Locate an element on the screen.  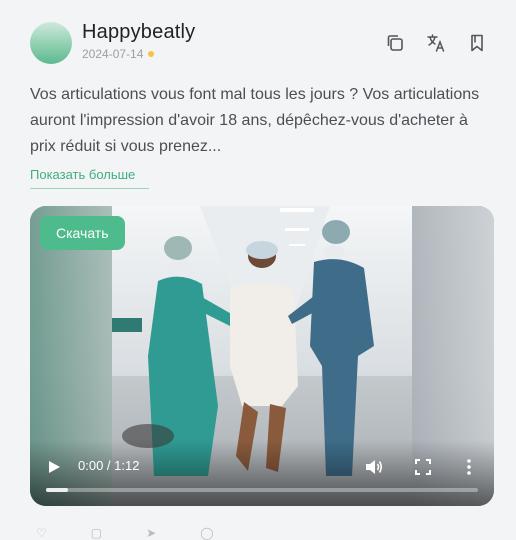
show-more-link: Показать больше is located at coordinates (89, 178).